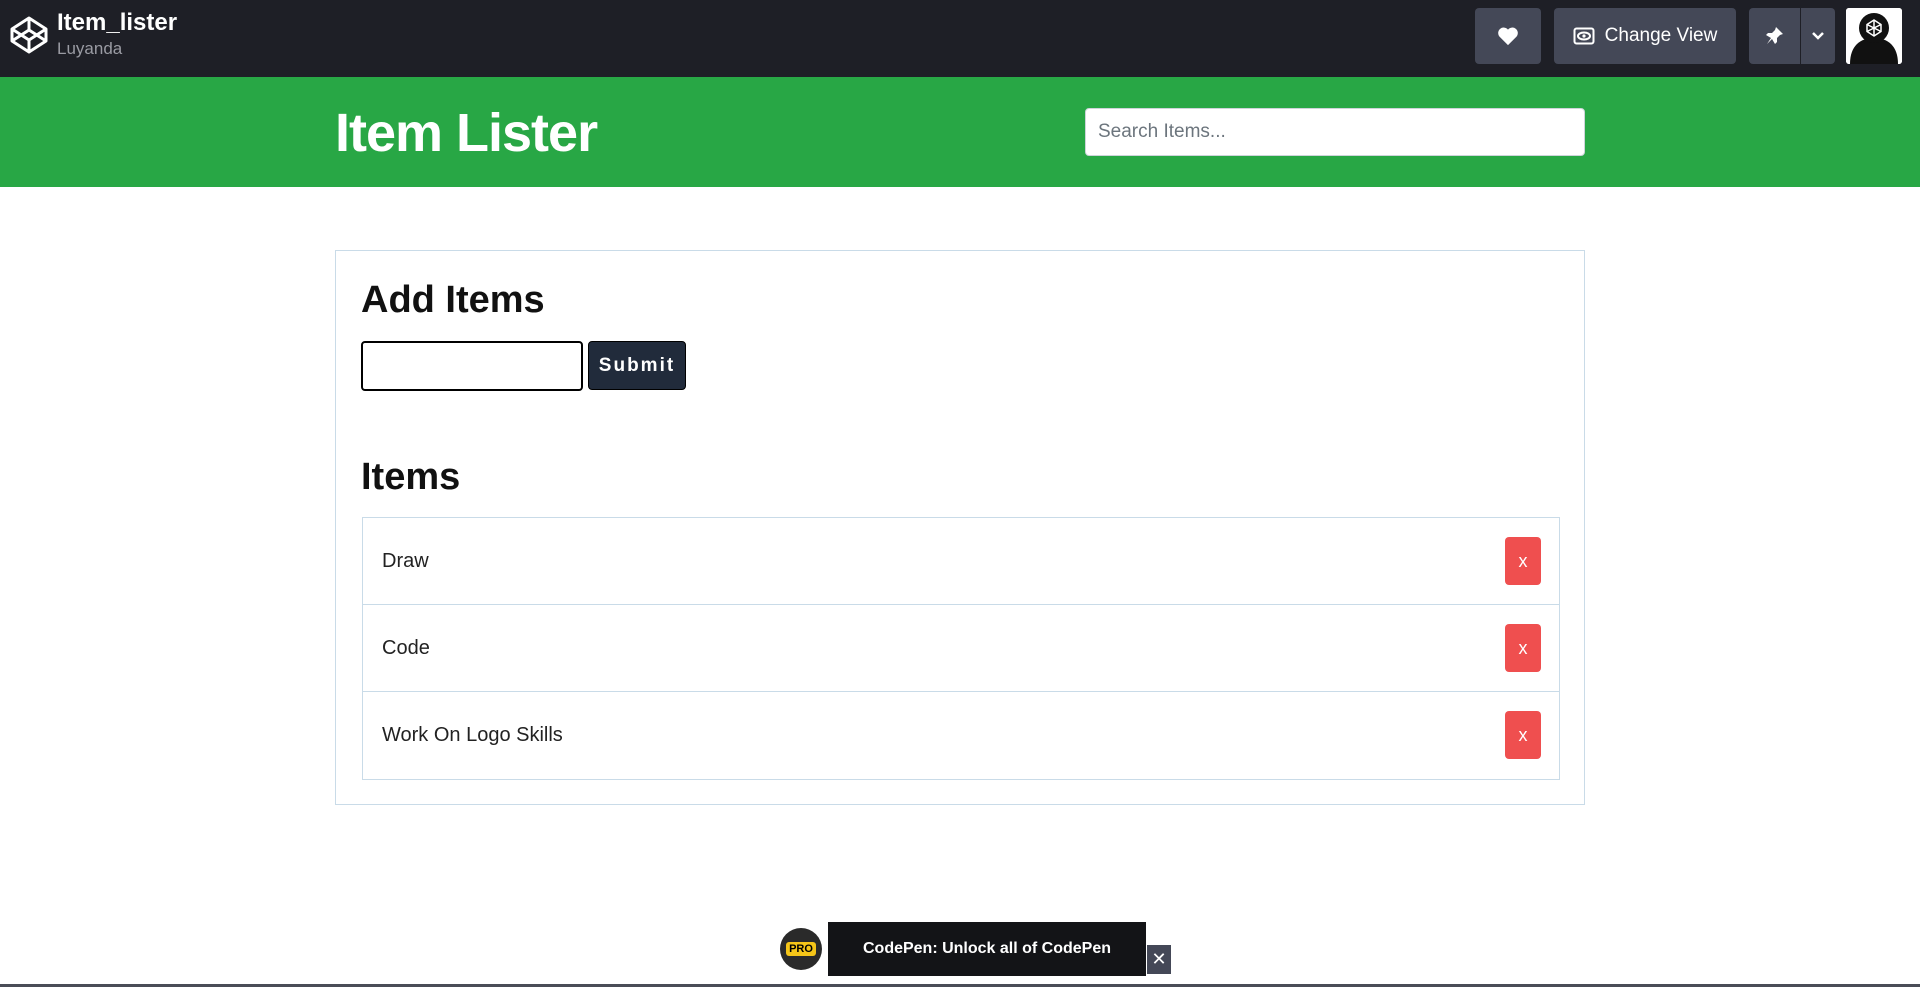 The image size is (1920, 987). Describe the element at coordinates (960, 38) in the screenshot. I see `codepen-top-bar: Item_lister Luyanda Change View` at that location.